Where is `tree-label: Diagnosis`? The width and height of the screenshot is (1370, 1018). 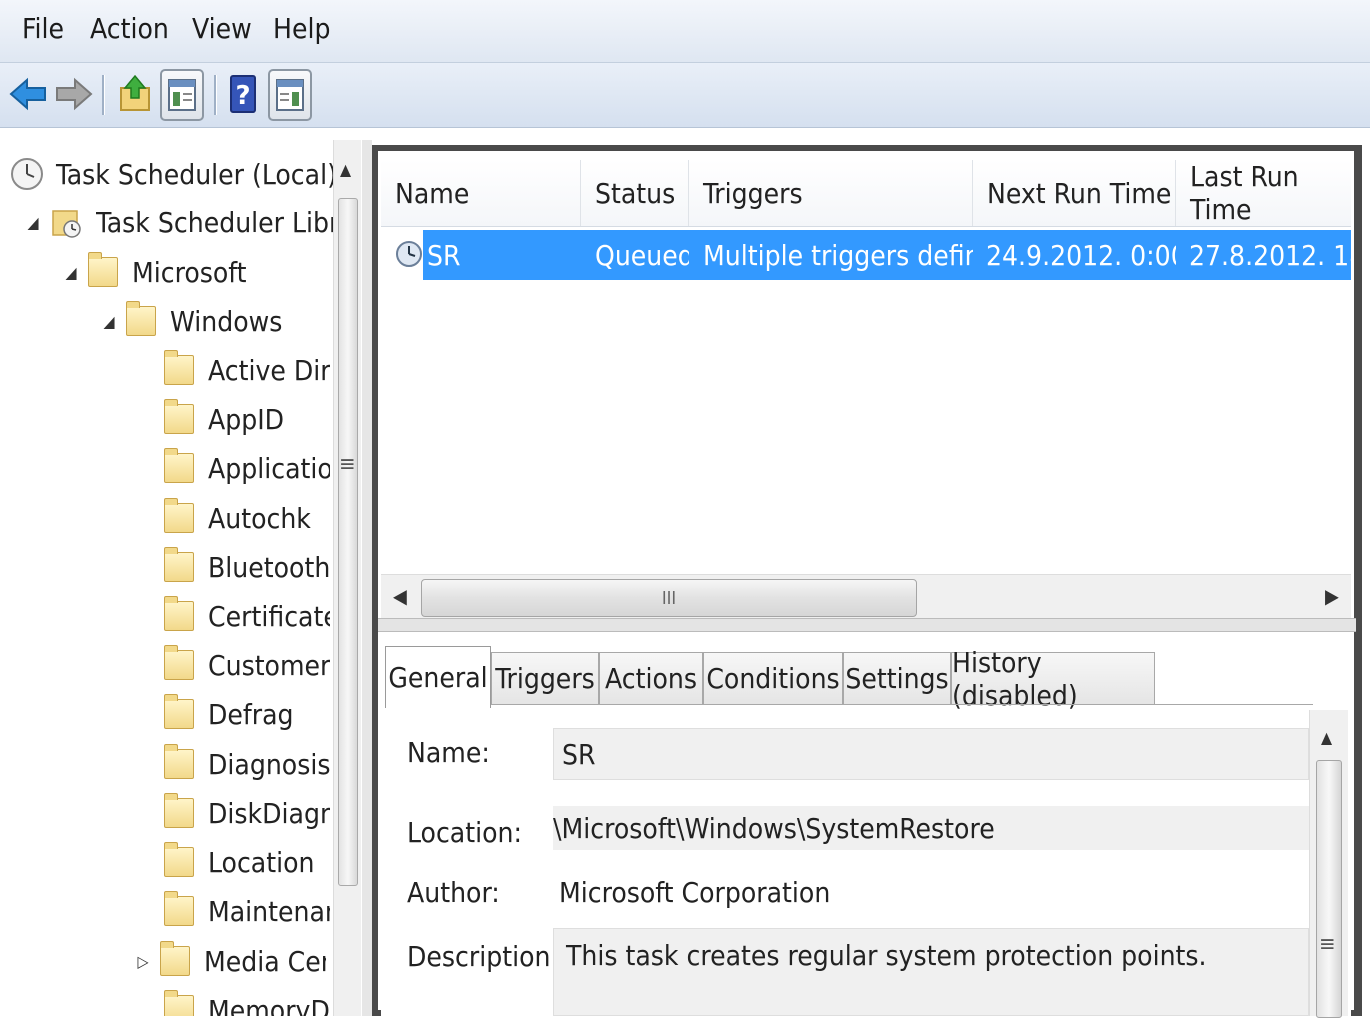 tree-label: Diagnosis is located at coordinates (269, 764).